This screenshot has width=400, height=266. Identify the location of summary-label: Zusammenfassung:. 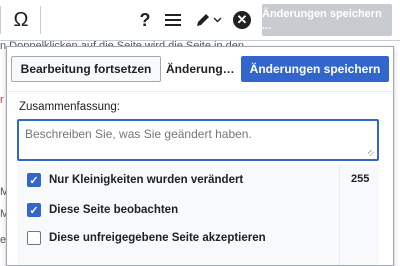
(69, 107).